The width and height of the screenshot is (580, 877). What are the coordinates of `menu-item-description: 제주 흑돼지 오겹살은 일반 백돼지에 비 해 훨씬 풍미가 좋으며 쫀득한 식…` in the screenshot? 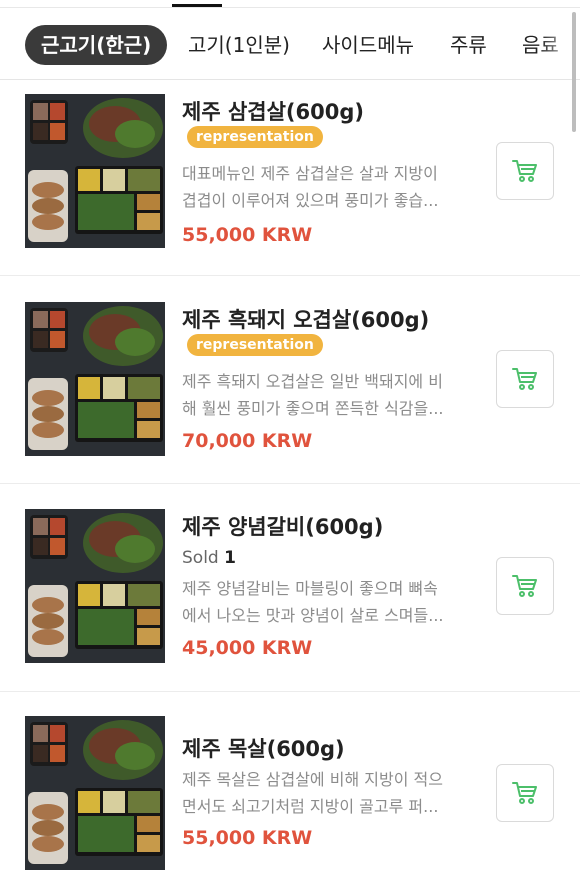 It's located at (327, 395).